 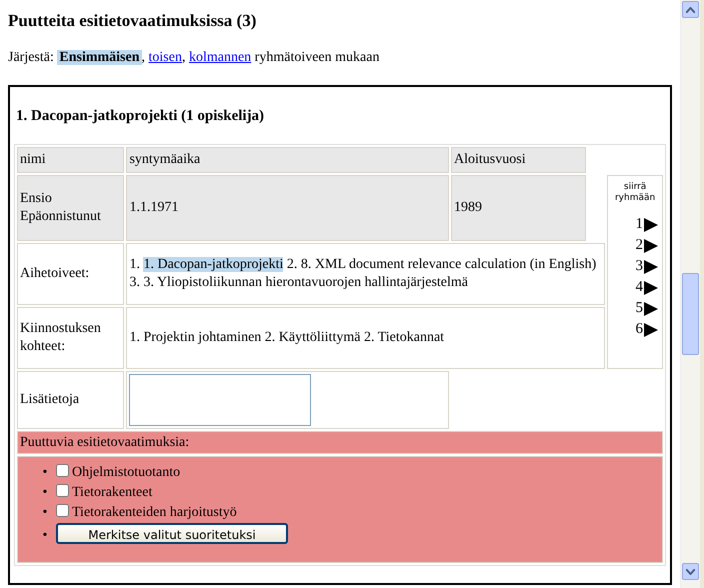 I want to click on sort-option: Ensimmäisen, so click(x=99, y=58).